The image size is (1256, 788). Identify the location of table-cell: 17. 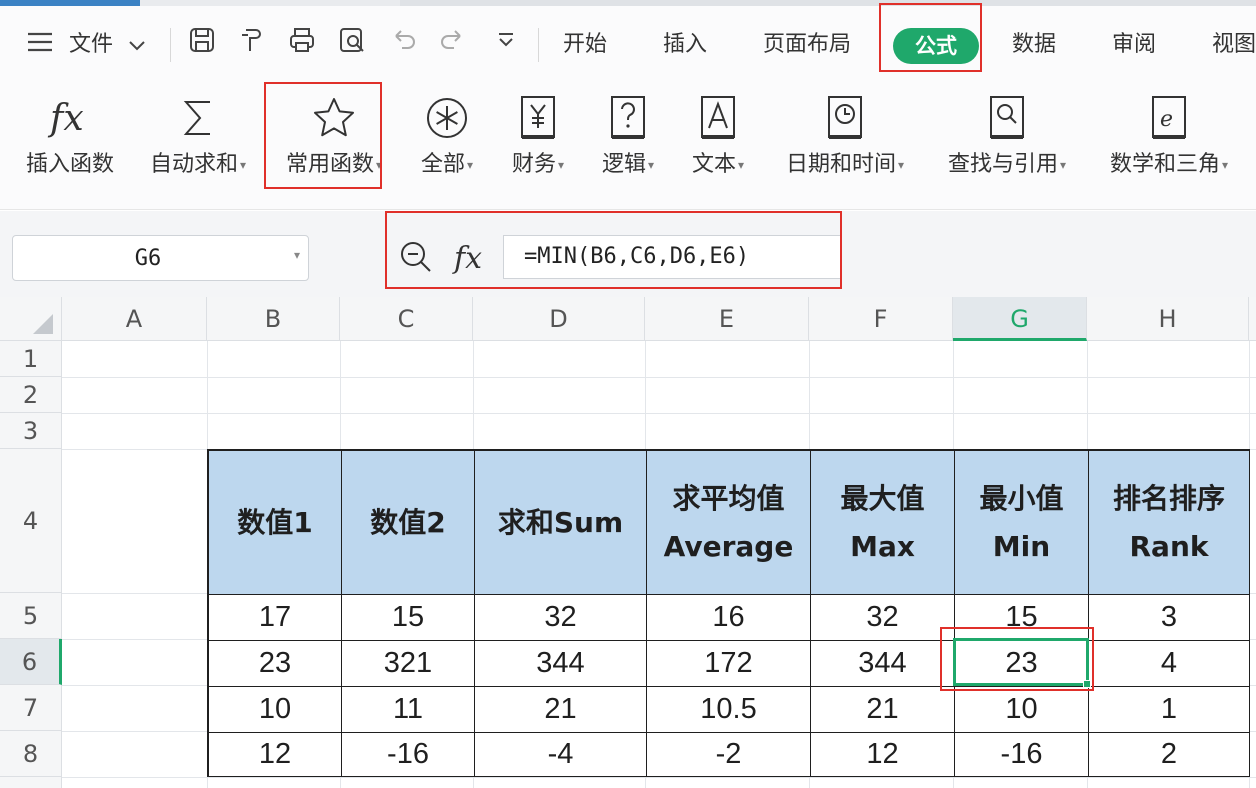
(275, 618).